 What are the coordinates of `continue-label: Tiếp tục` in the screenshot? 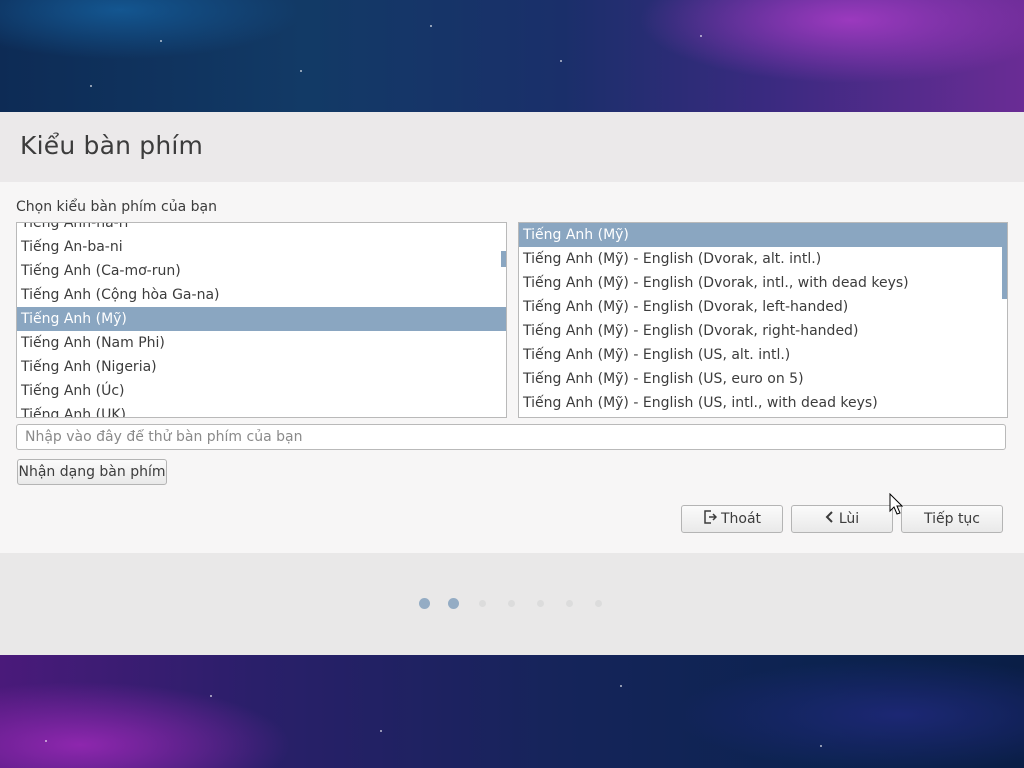 It's located at (952, 519).